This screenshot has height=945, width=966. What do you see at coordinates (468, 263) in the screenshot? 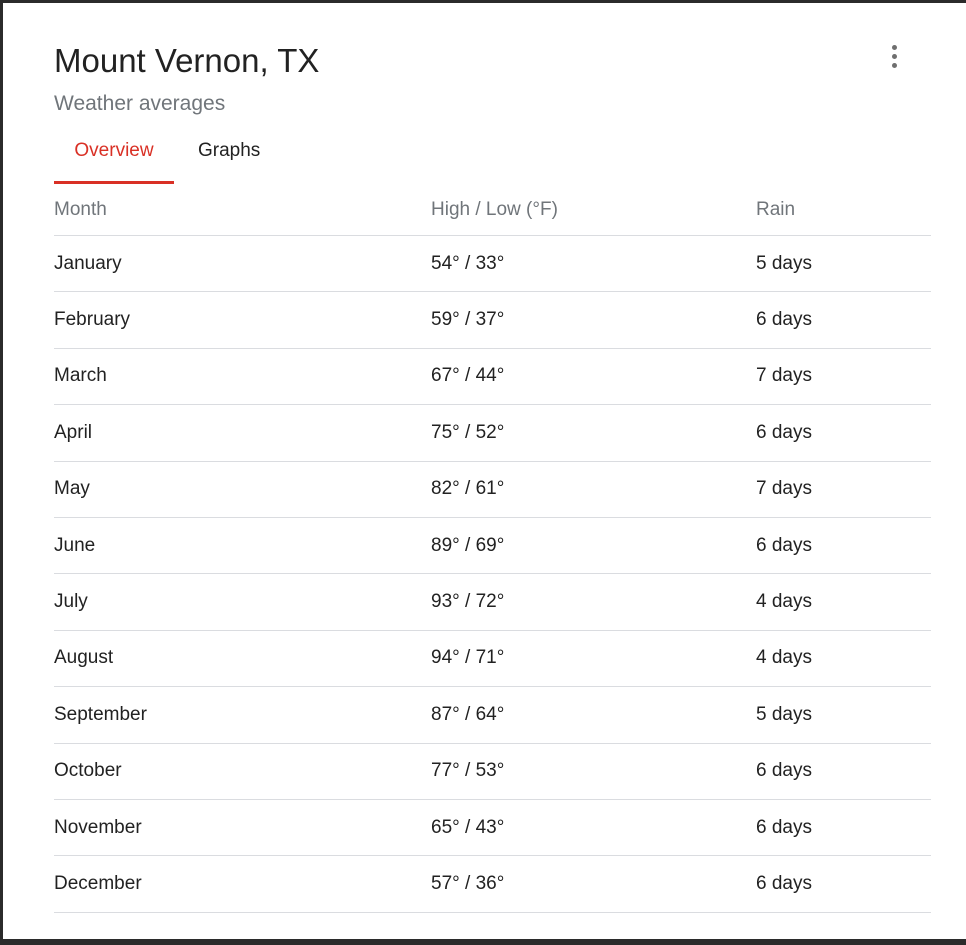
I see `temp-cell: 54° / 33°` at bounding box center [468, 263].